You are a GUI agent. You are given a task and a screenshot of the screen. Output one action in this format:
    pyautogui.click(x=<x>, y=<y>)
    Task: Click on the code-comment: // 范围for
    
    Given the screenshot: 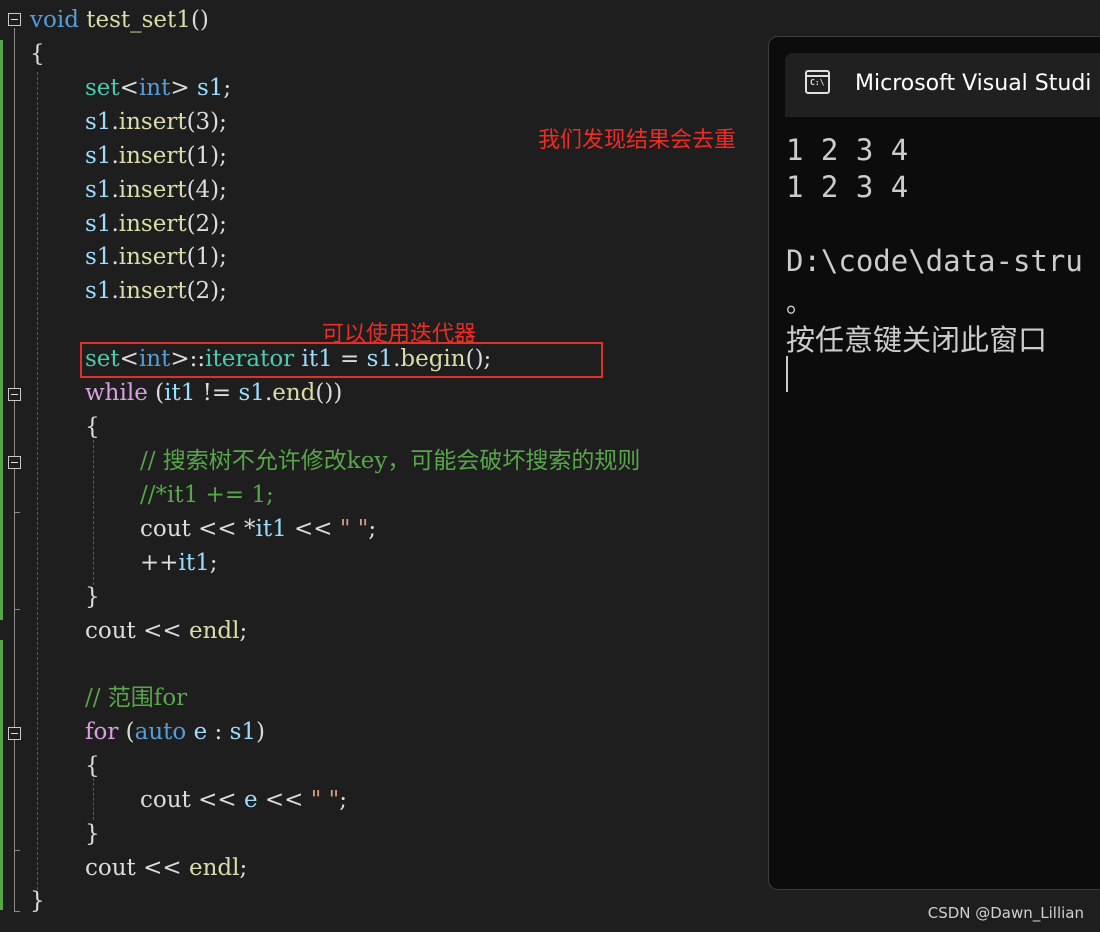 What is the action you would take?
    pyautogui.click(x=136, y=698)
    